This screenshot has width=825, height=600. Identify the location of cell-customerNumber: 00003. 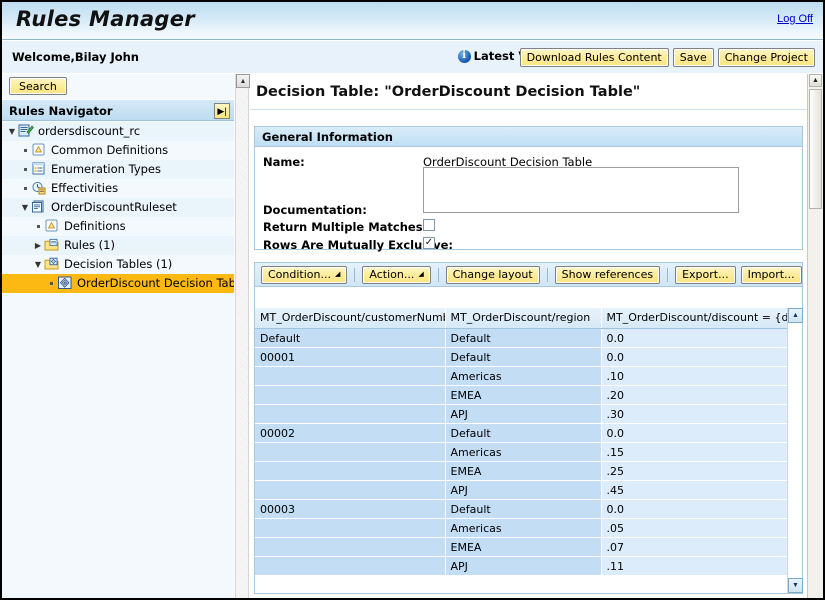
(350, 509).